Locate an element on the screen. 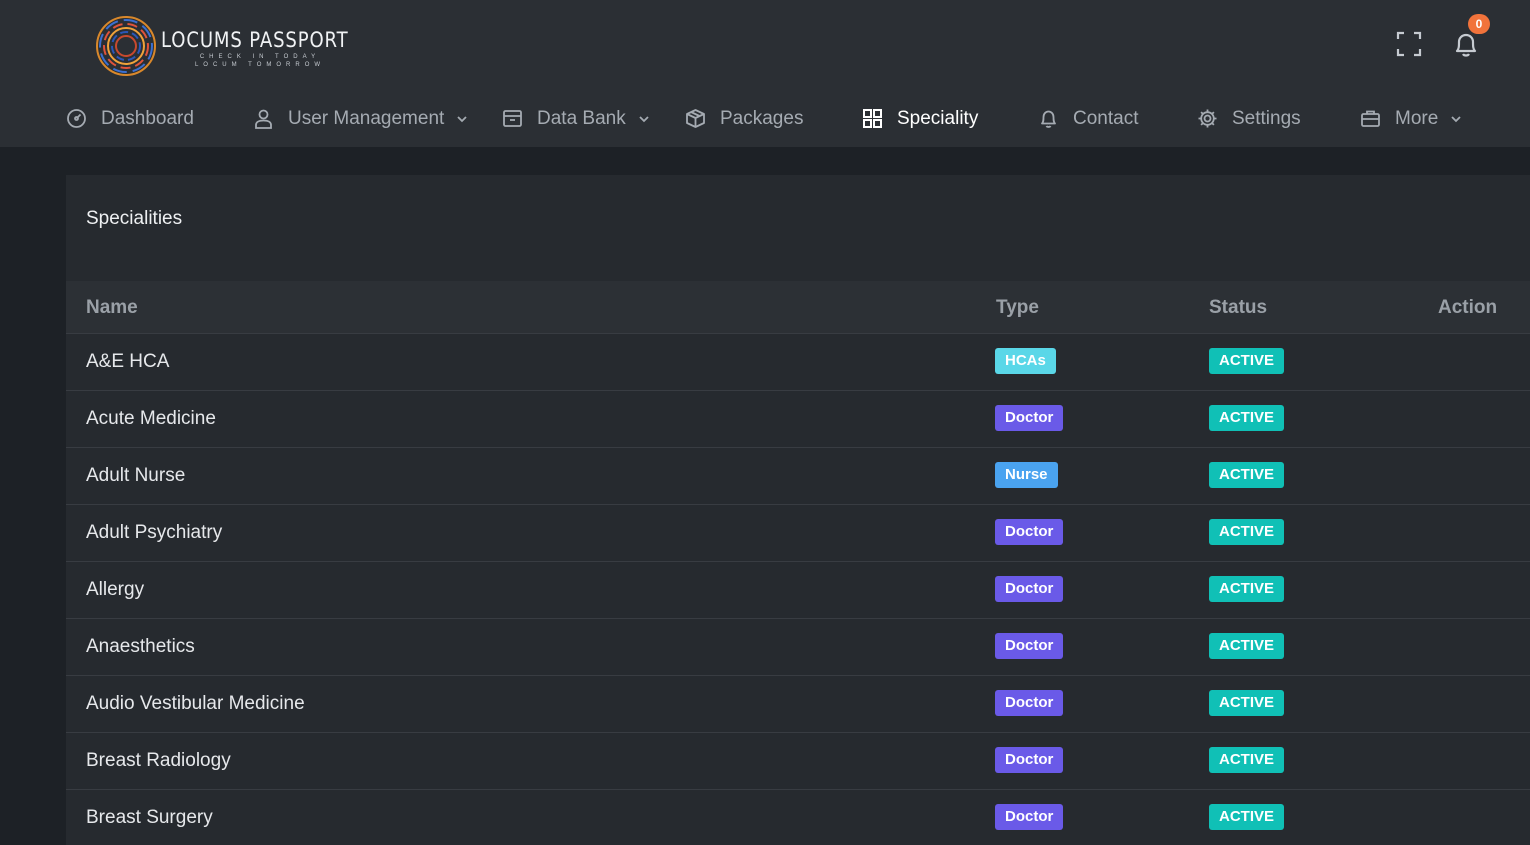 This screenshot has width=1530, height=845. table-row: A&E HCA HCAs ACTIVE is located at coordinates (798, 362).